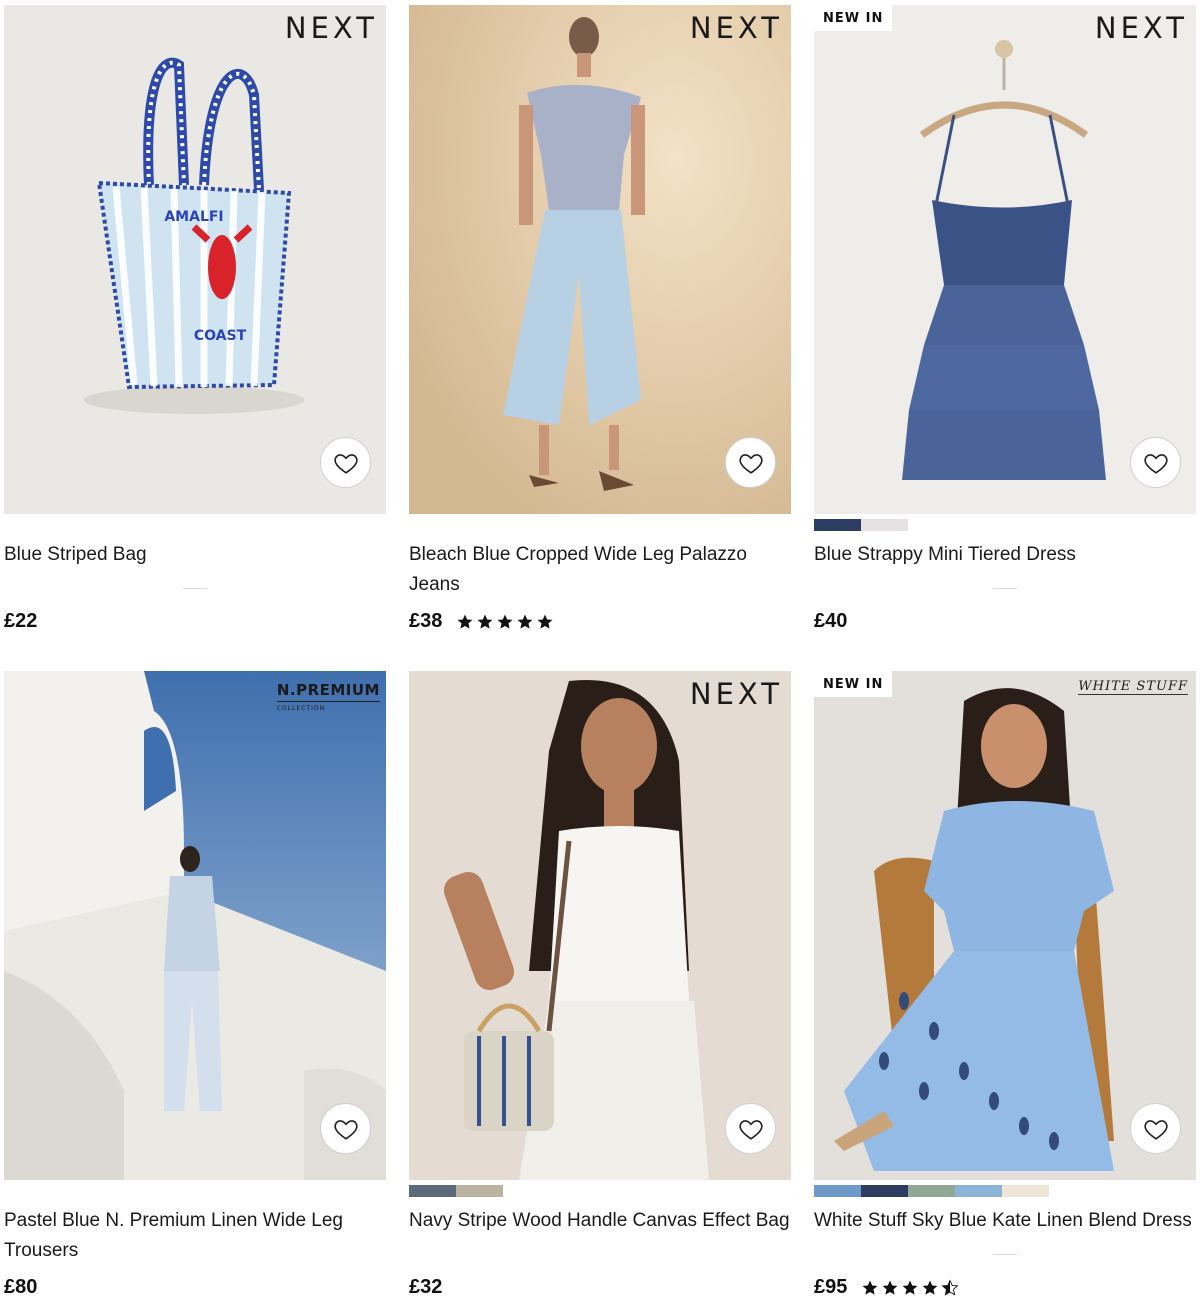 The width and height of the screenshot is (1200, 1297). Describe the element at coordinates (1005, 570) in the screenshot. I see `product-title: Blue Strappy Mini Tiered Dress` at that location.